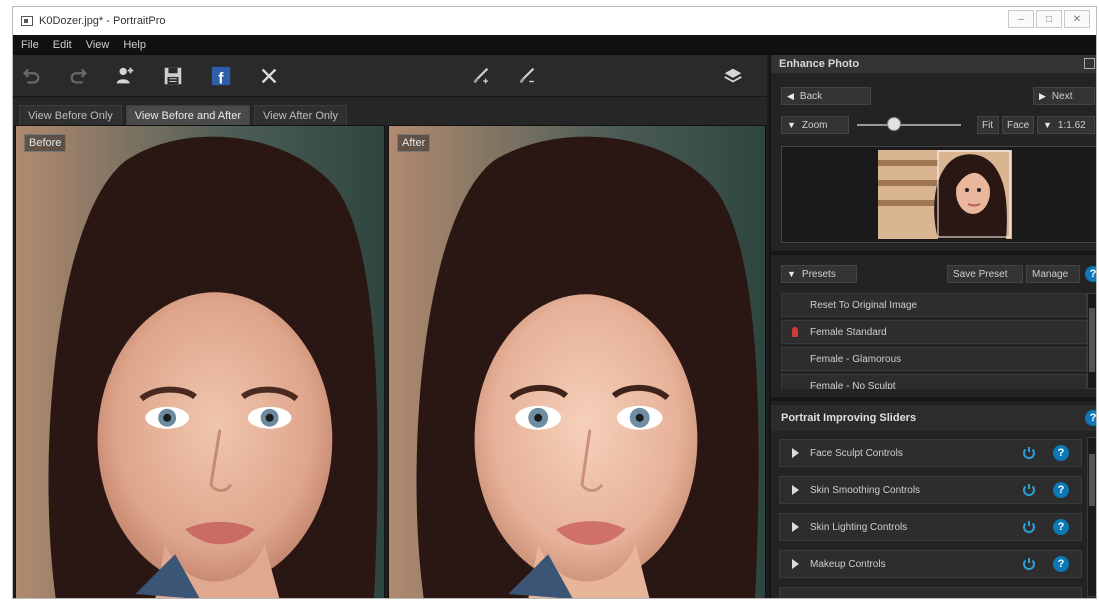 The width and height of the screenshot is (1099, 603). Describe the element at coordinates (1021, 19) in the screenshot. I see `minimize-button: –` at that location.